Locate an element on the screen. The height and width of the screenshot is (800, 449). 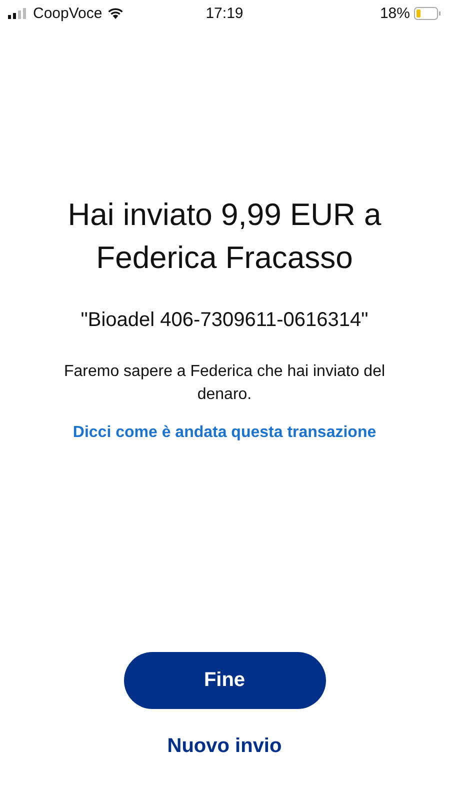
carrier-name: CoopVoce is located at coordinates (67, 13).